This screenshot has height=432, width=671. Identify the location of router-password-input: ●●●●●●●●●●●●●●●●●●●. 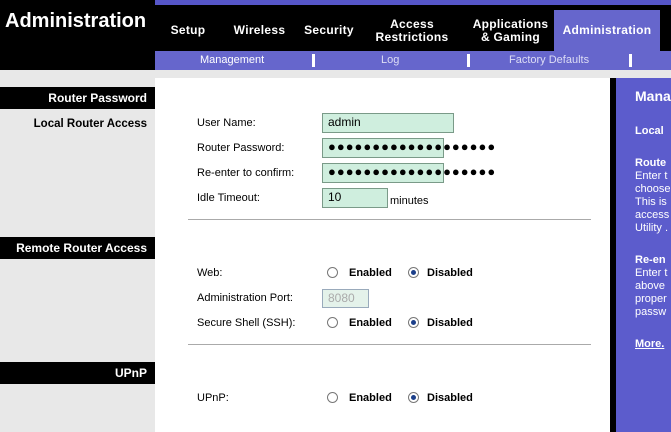
(408, 148).